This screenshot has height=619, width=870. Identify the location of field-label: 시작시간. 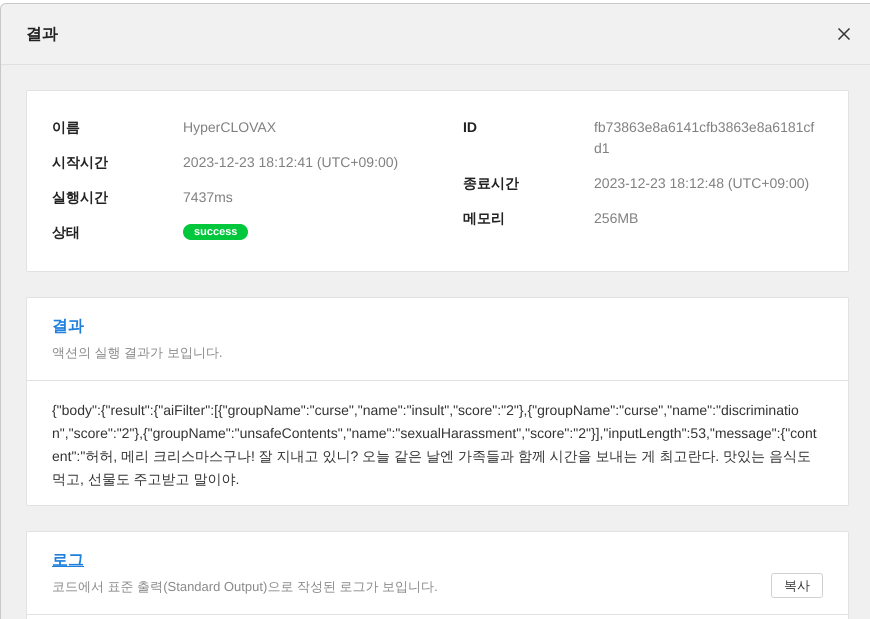
(80, 162).